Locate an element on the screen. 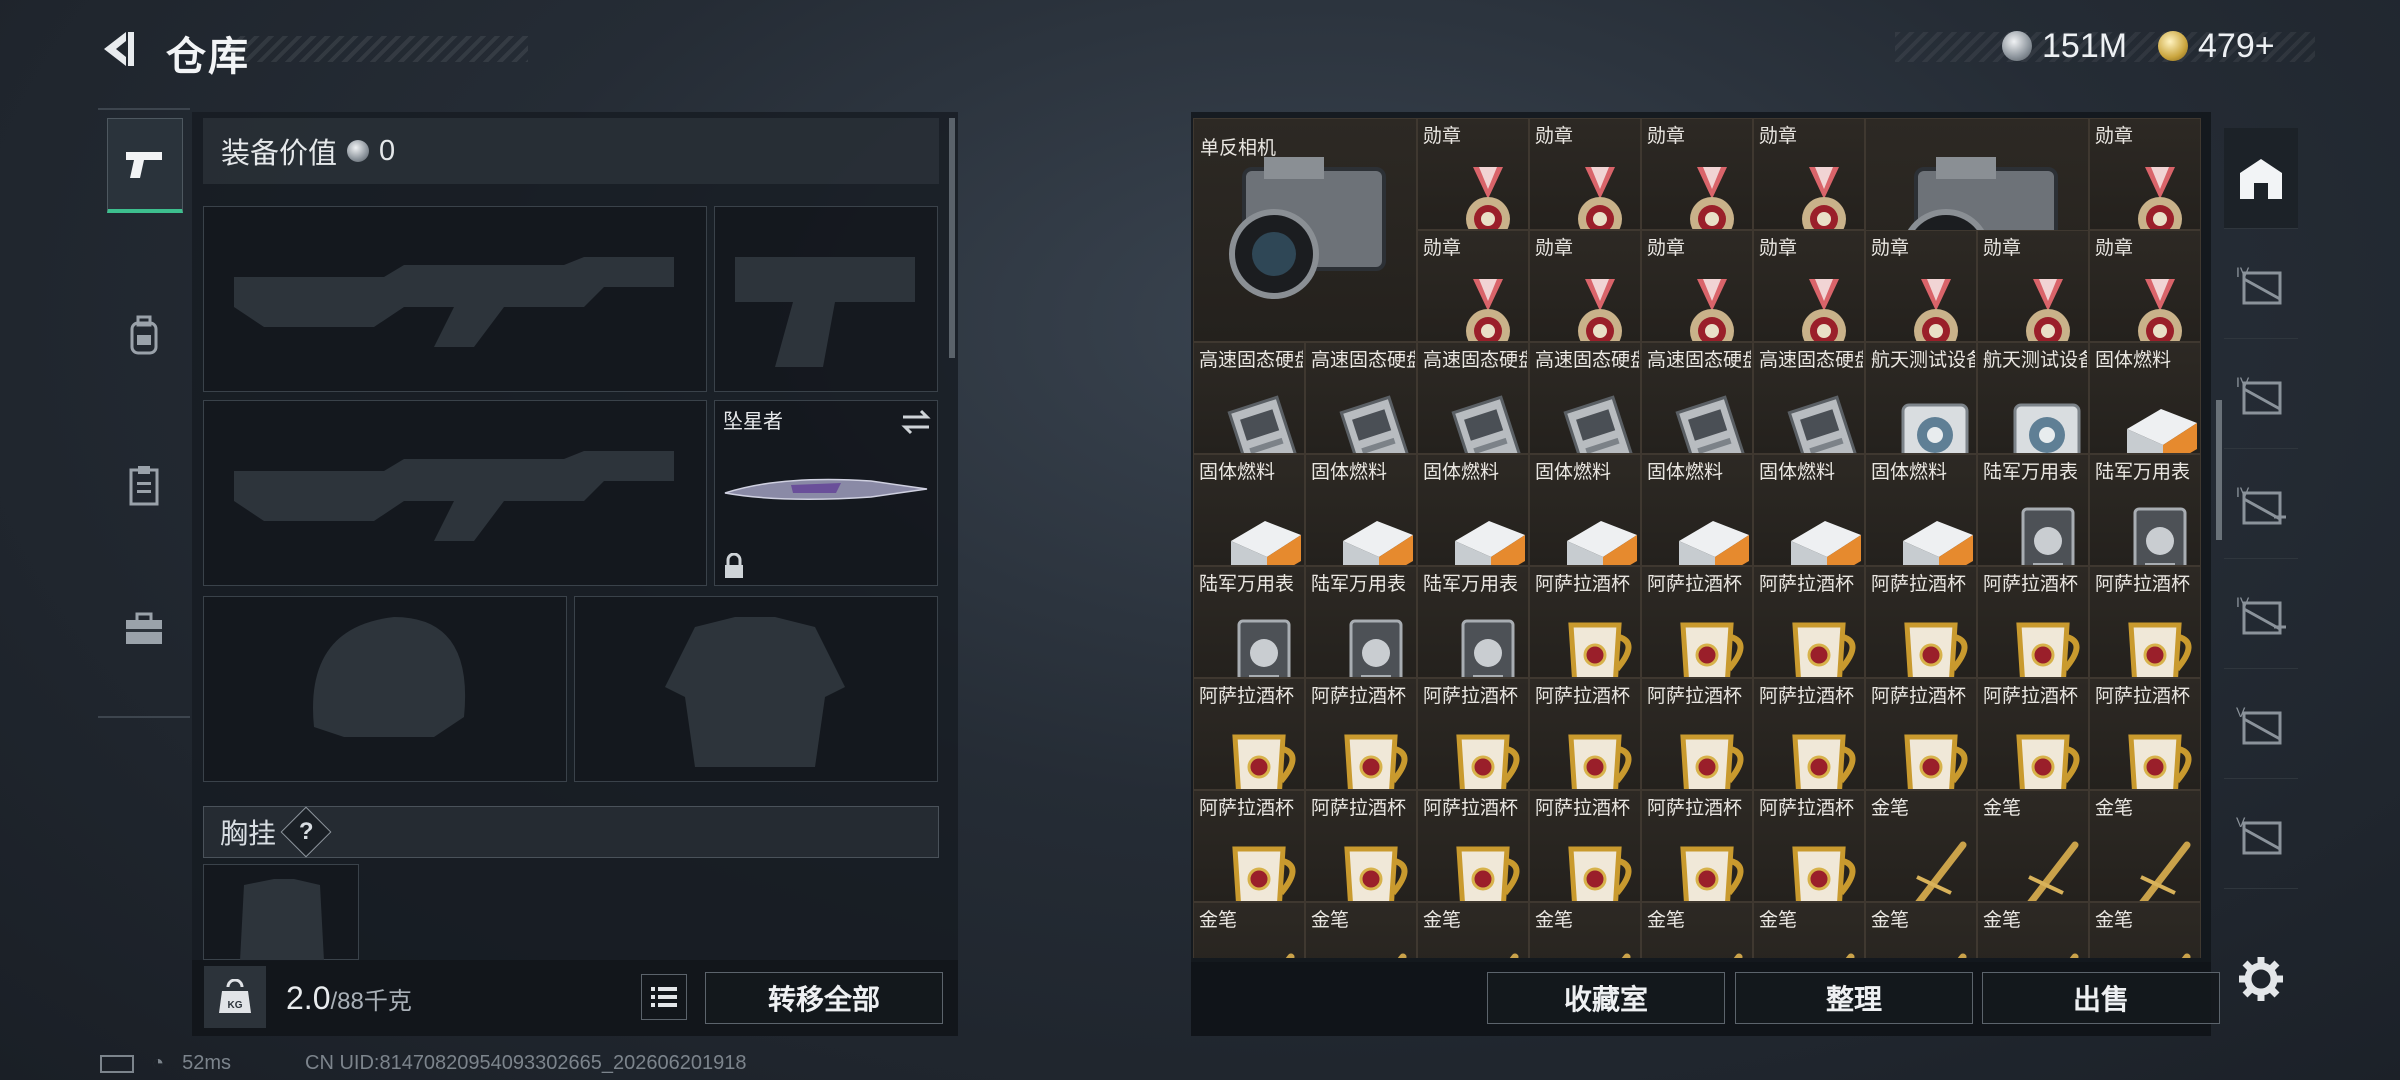 The image size is (2400, 1080). currency-gold: 479+ is located at coordinates (2216, 46).